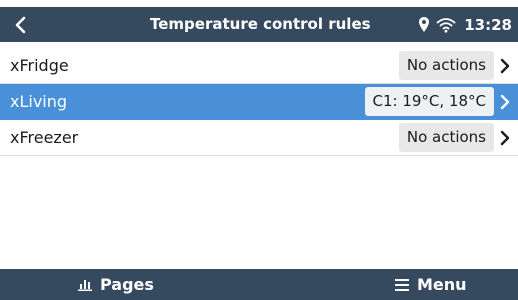  Describe the element at coordinates (259, 138) in the screenshot. I see `rule-row-xfreezer: xFreezer No actions` at that location.